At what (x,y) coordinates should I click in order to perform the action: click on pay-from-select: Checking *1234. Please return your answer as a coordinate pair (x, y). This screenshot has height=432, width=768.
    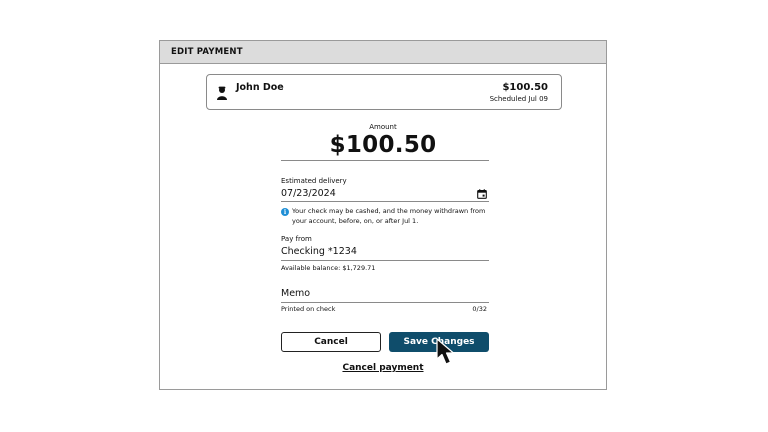
    Looking at the image, I should click on (319, 251).